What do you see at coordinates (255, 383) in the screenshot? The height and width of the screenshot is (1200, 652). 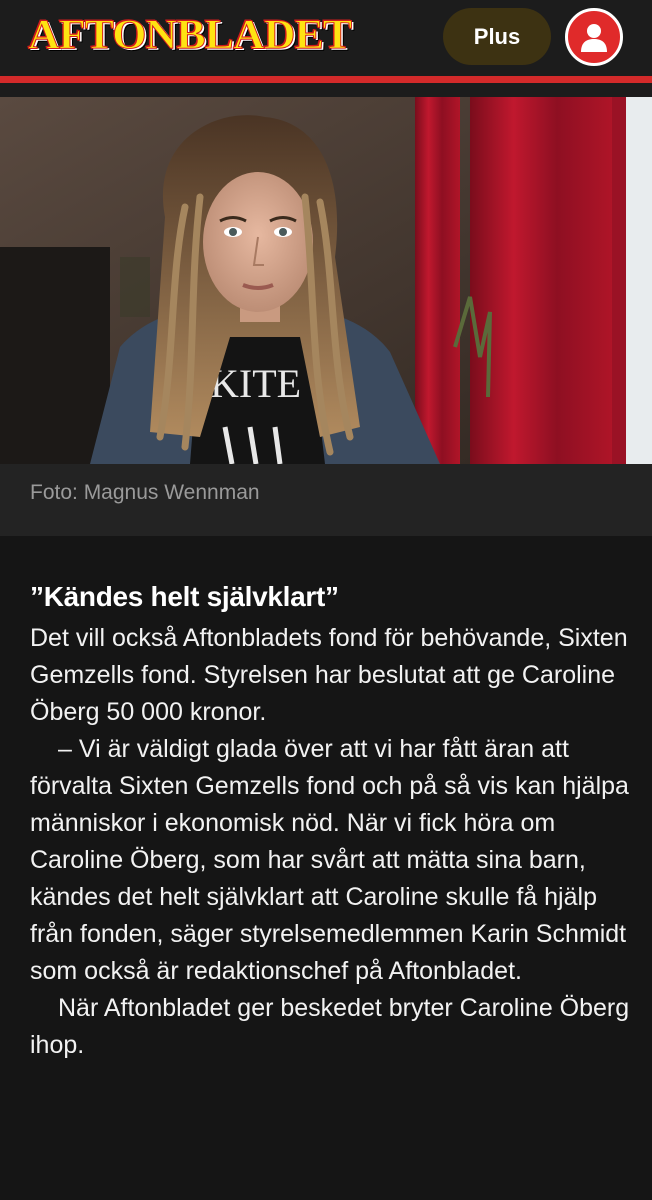 I see `shirt-print: KITE` at bounding box center [255, 383].